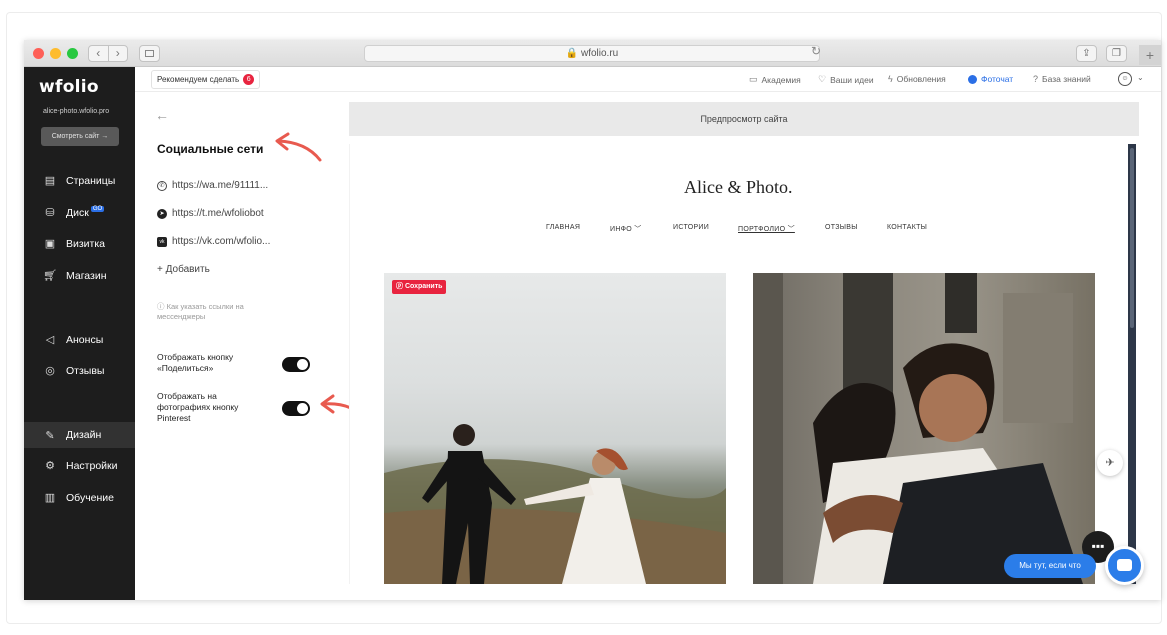  What do you see at coordinates (97, 208) in the screenshot?
I see `go-badge: GO` at bounding box center [97, 208].